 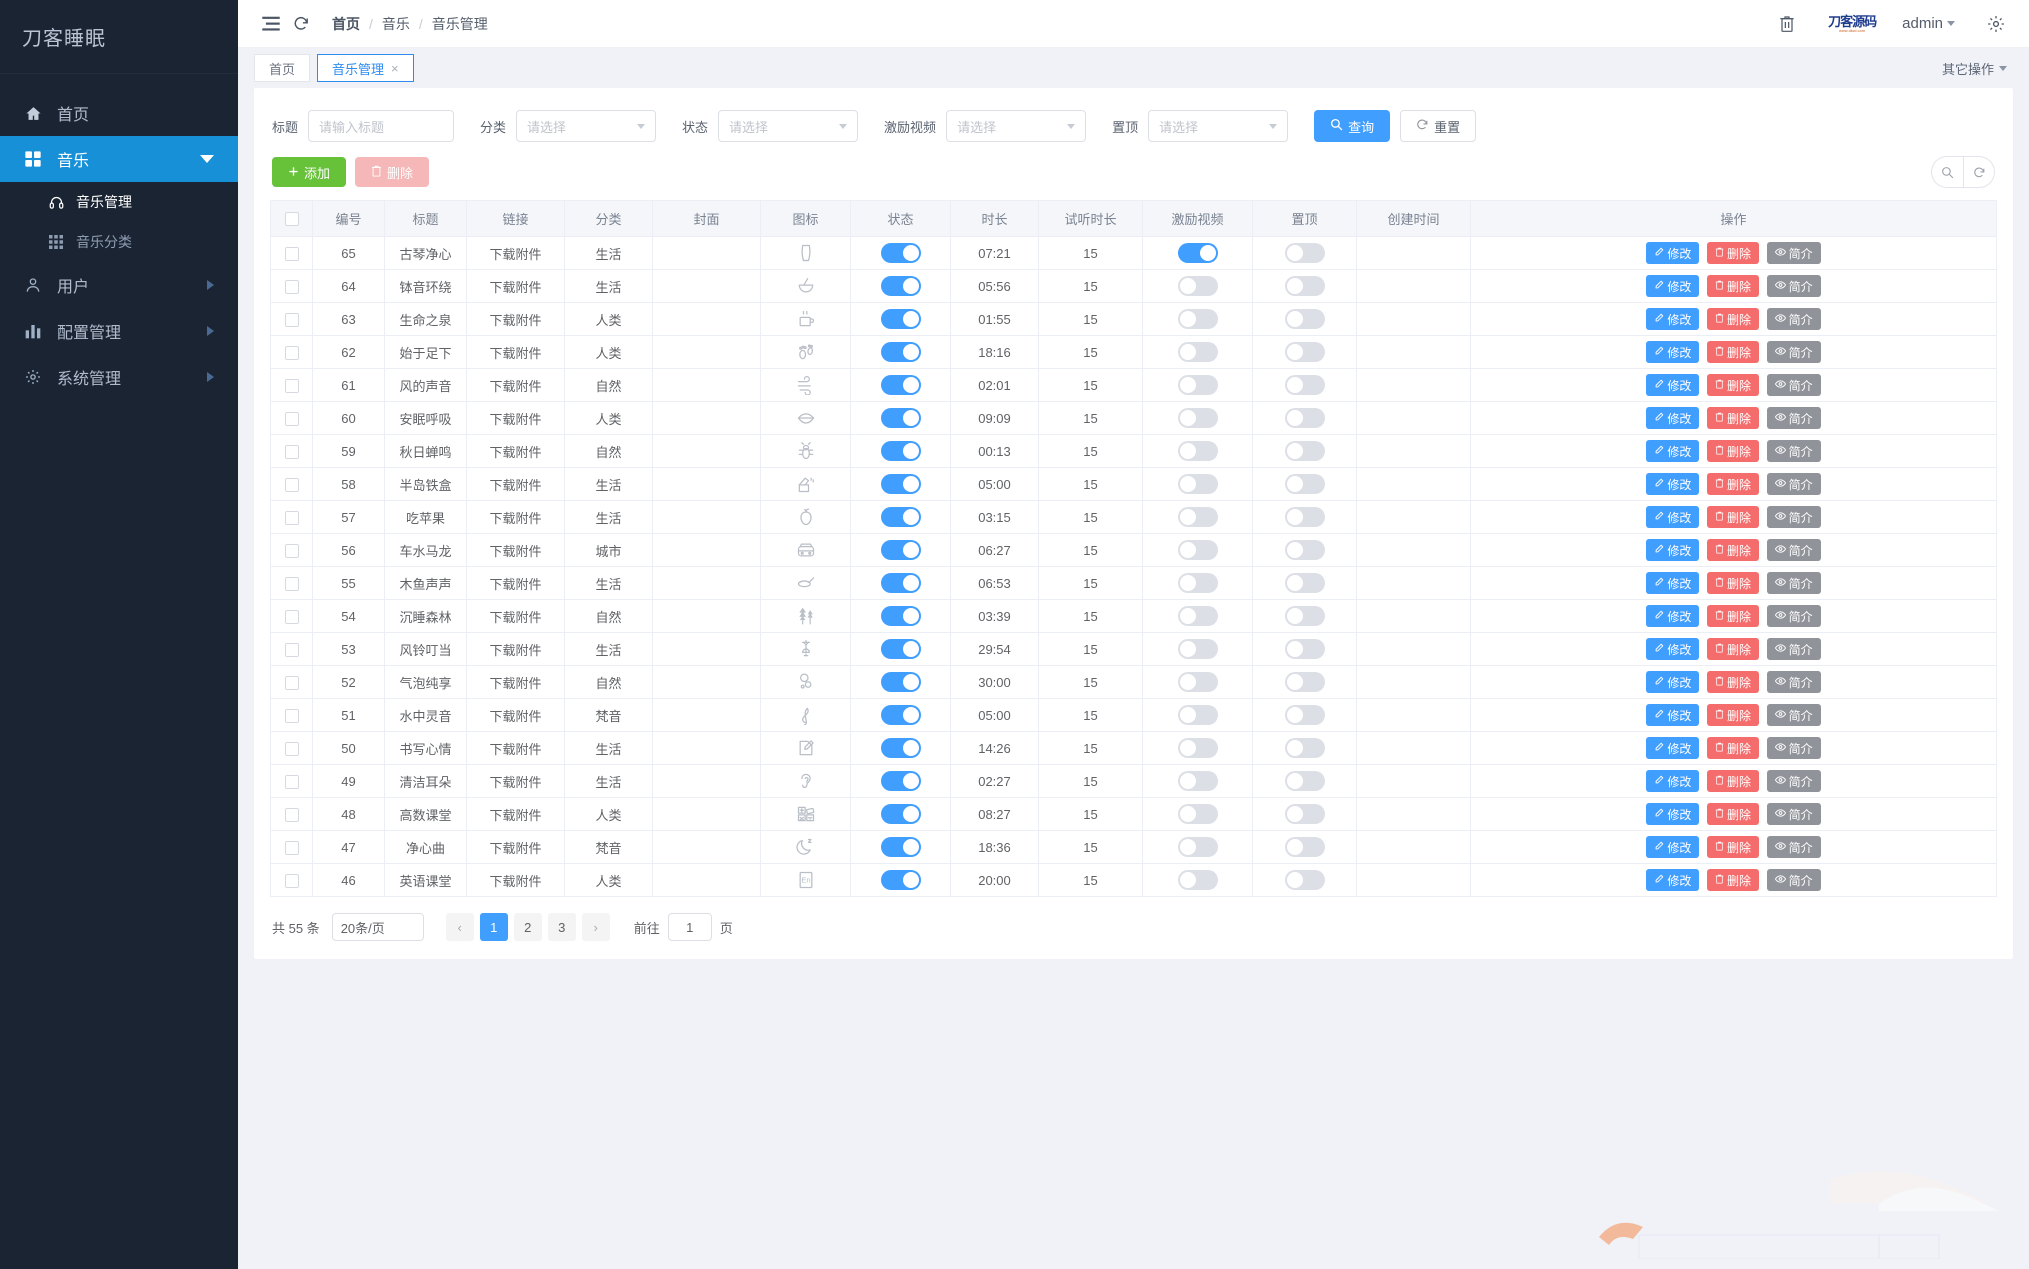 I want to click on add-button: 添加, so click(x=309, y=172).